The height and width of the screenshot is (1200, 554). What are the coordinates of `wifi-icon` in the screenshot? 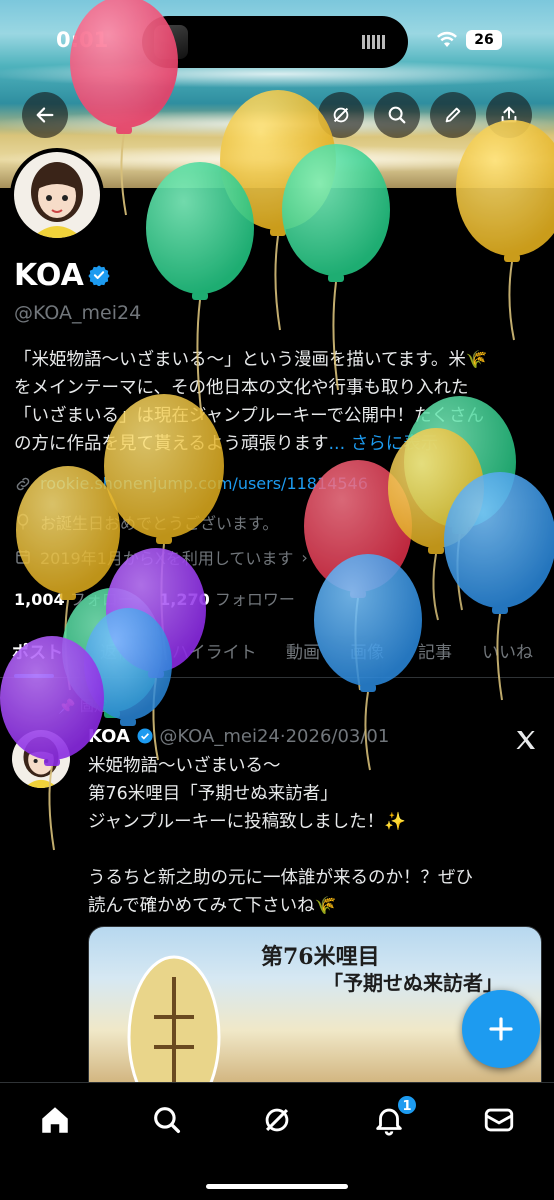 It's located at (447, 39).